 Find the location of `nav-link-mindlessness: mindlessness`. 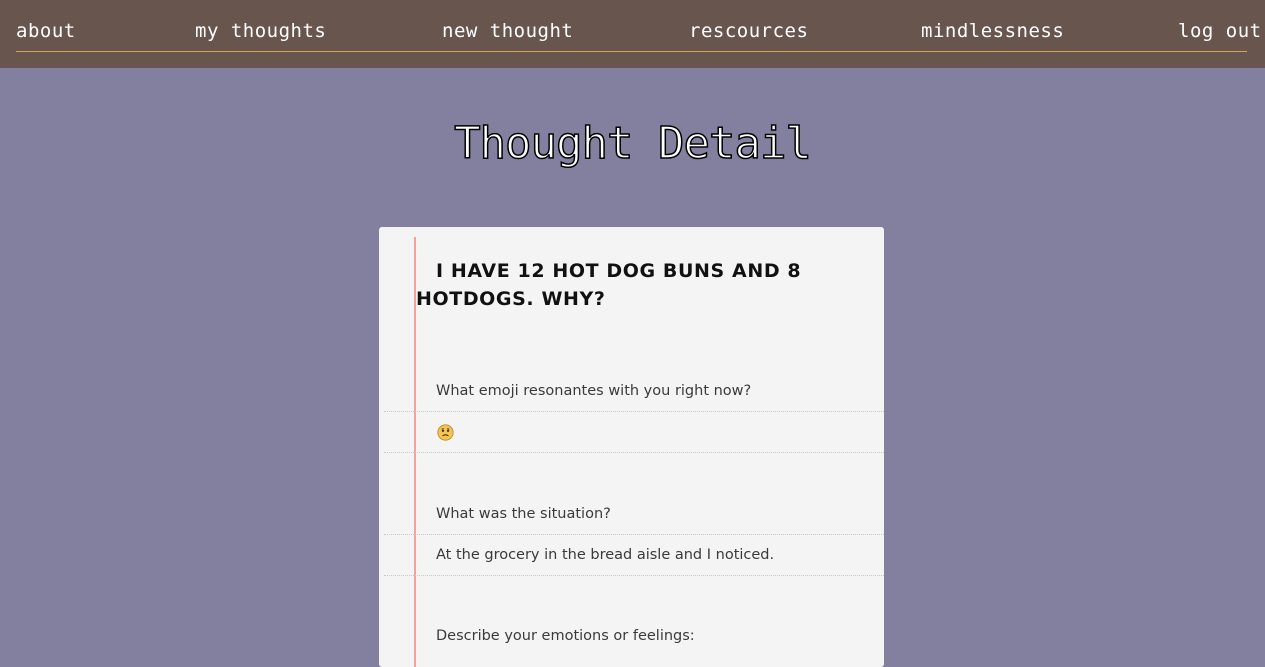

nav-link-mindlessness: mindlessness is located at coordinates (992, 31).